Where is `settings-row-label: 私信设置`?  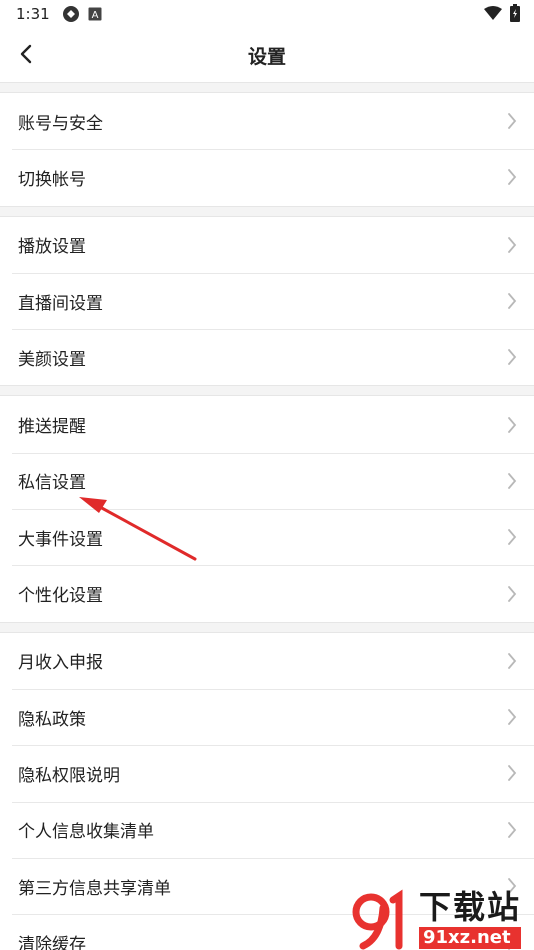 settings-row-label: 私信设置 is located at coordinates (52, 483).